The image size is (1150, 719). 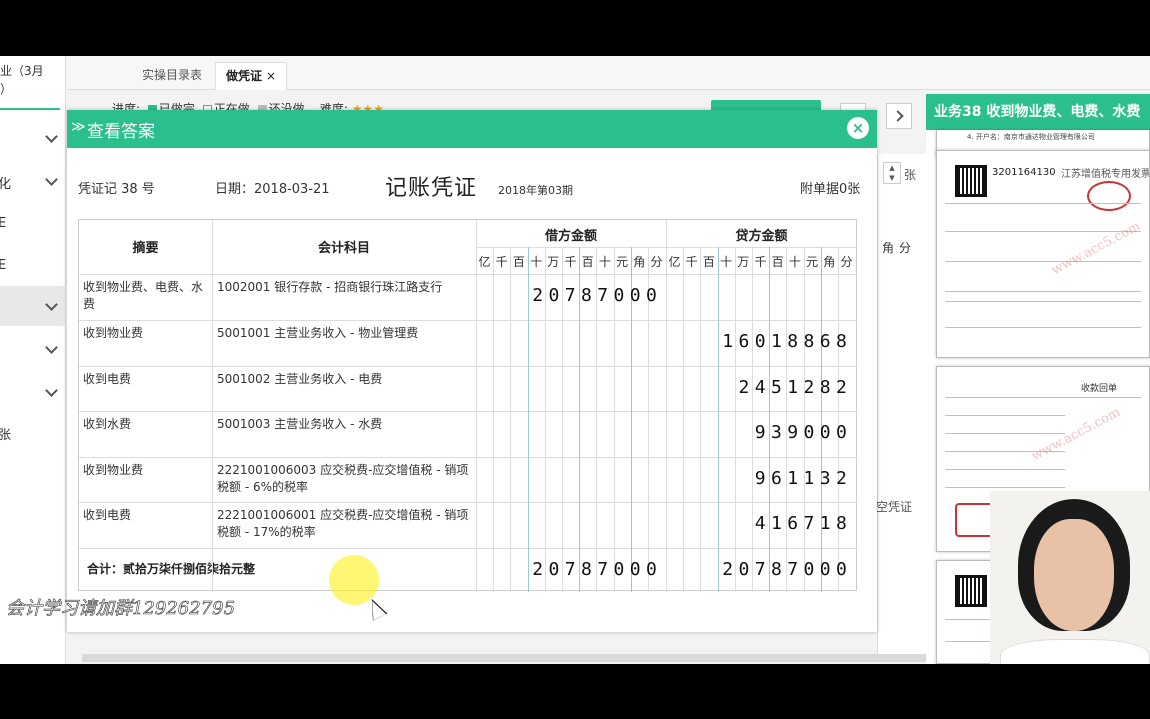 What do you see at coordinates (472, 129) in the screenshot?
I see `modal-header: ≫ 查看答案 ×` at bounding box center [472, 129].